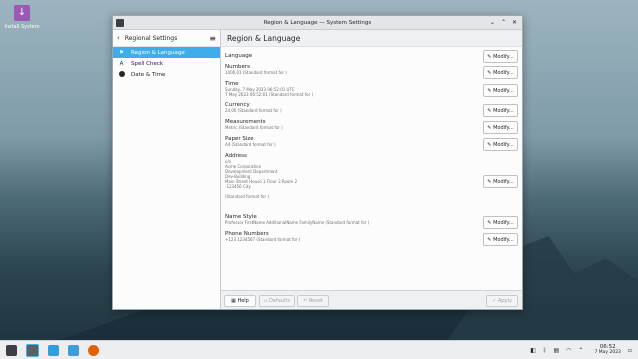 This screenshot has height=359, width=638. I want to click on firefox-icon, so click(93, 350).